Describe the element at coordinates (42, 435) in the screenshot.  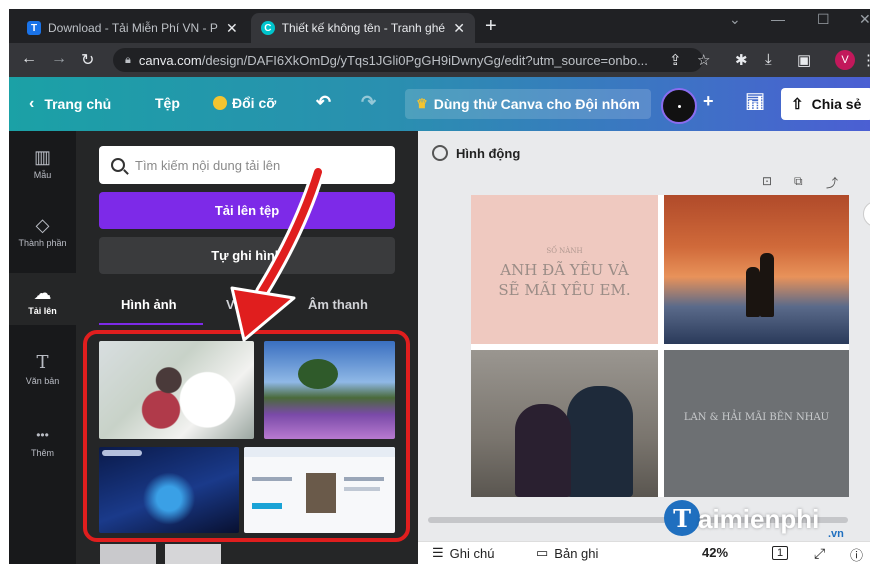
I see `more-dots-icon: •••` at that location.